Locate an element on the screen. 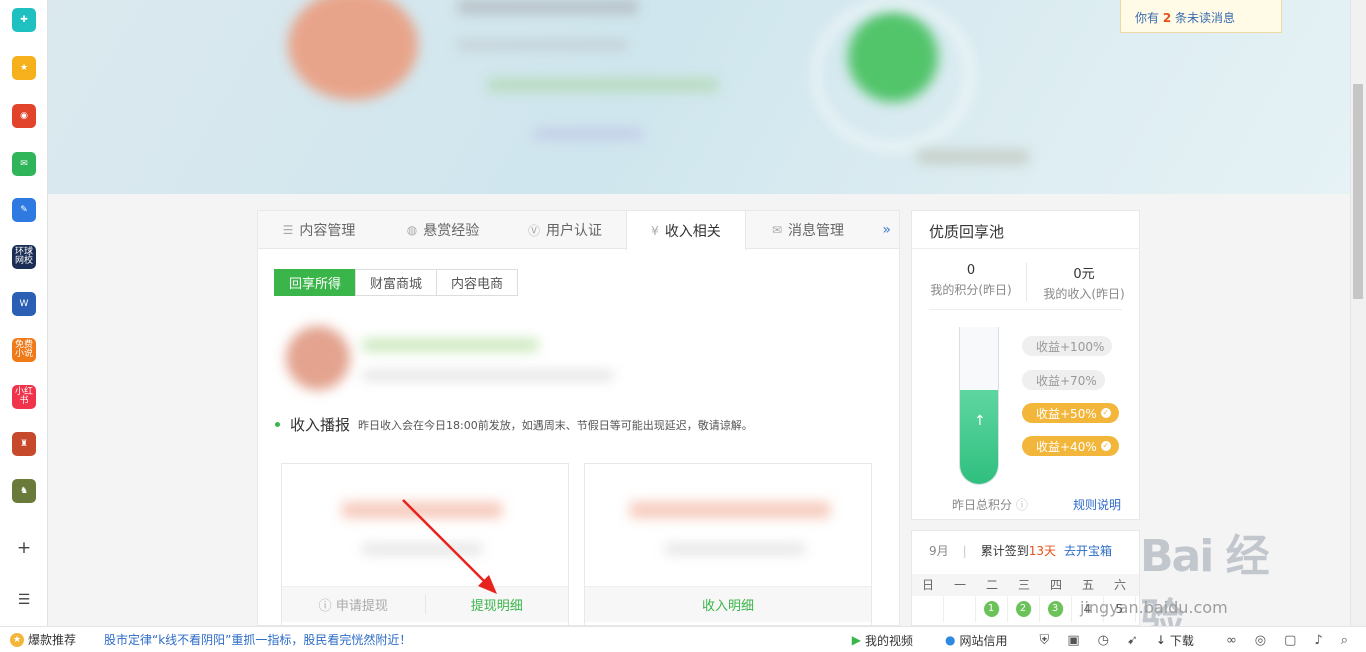 This screenshot has height=652, width=1366. calendar-day: 2 is located at coordinates (1024, 609).